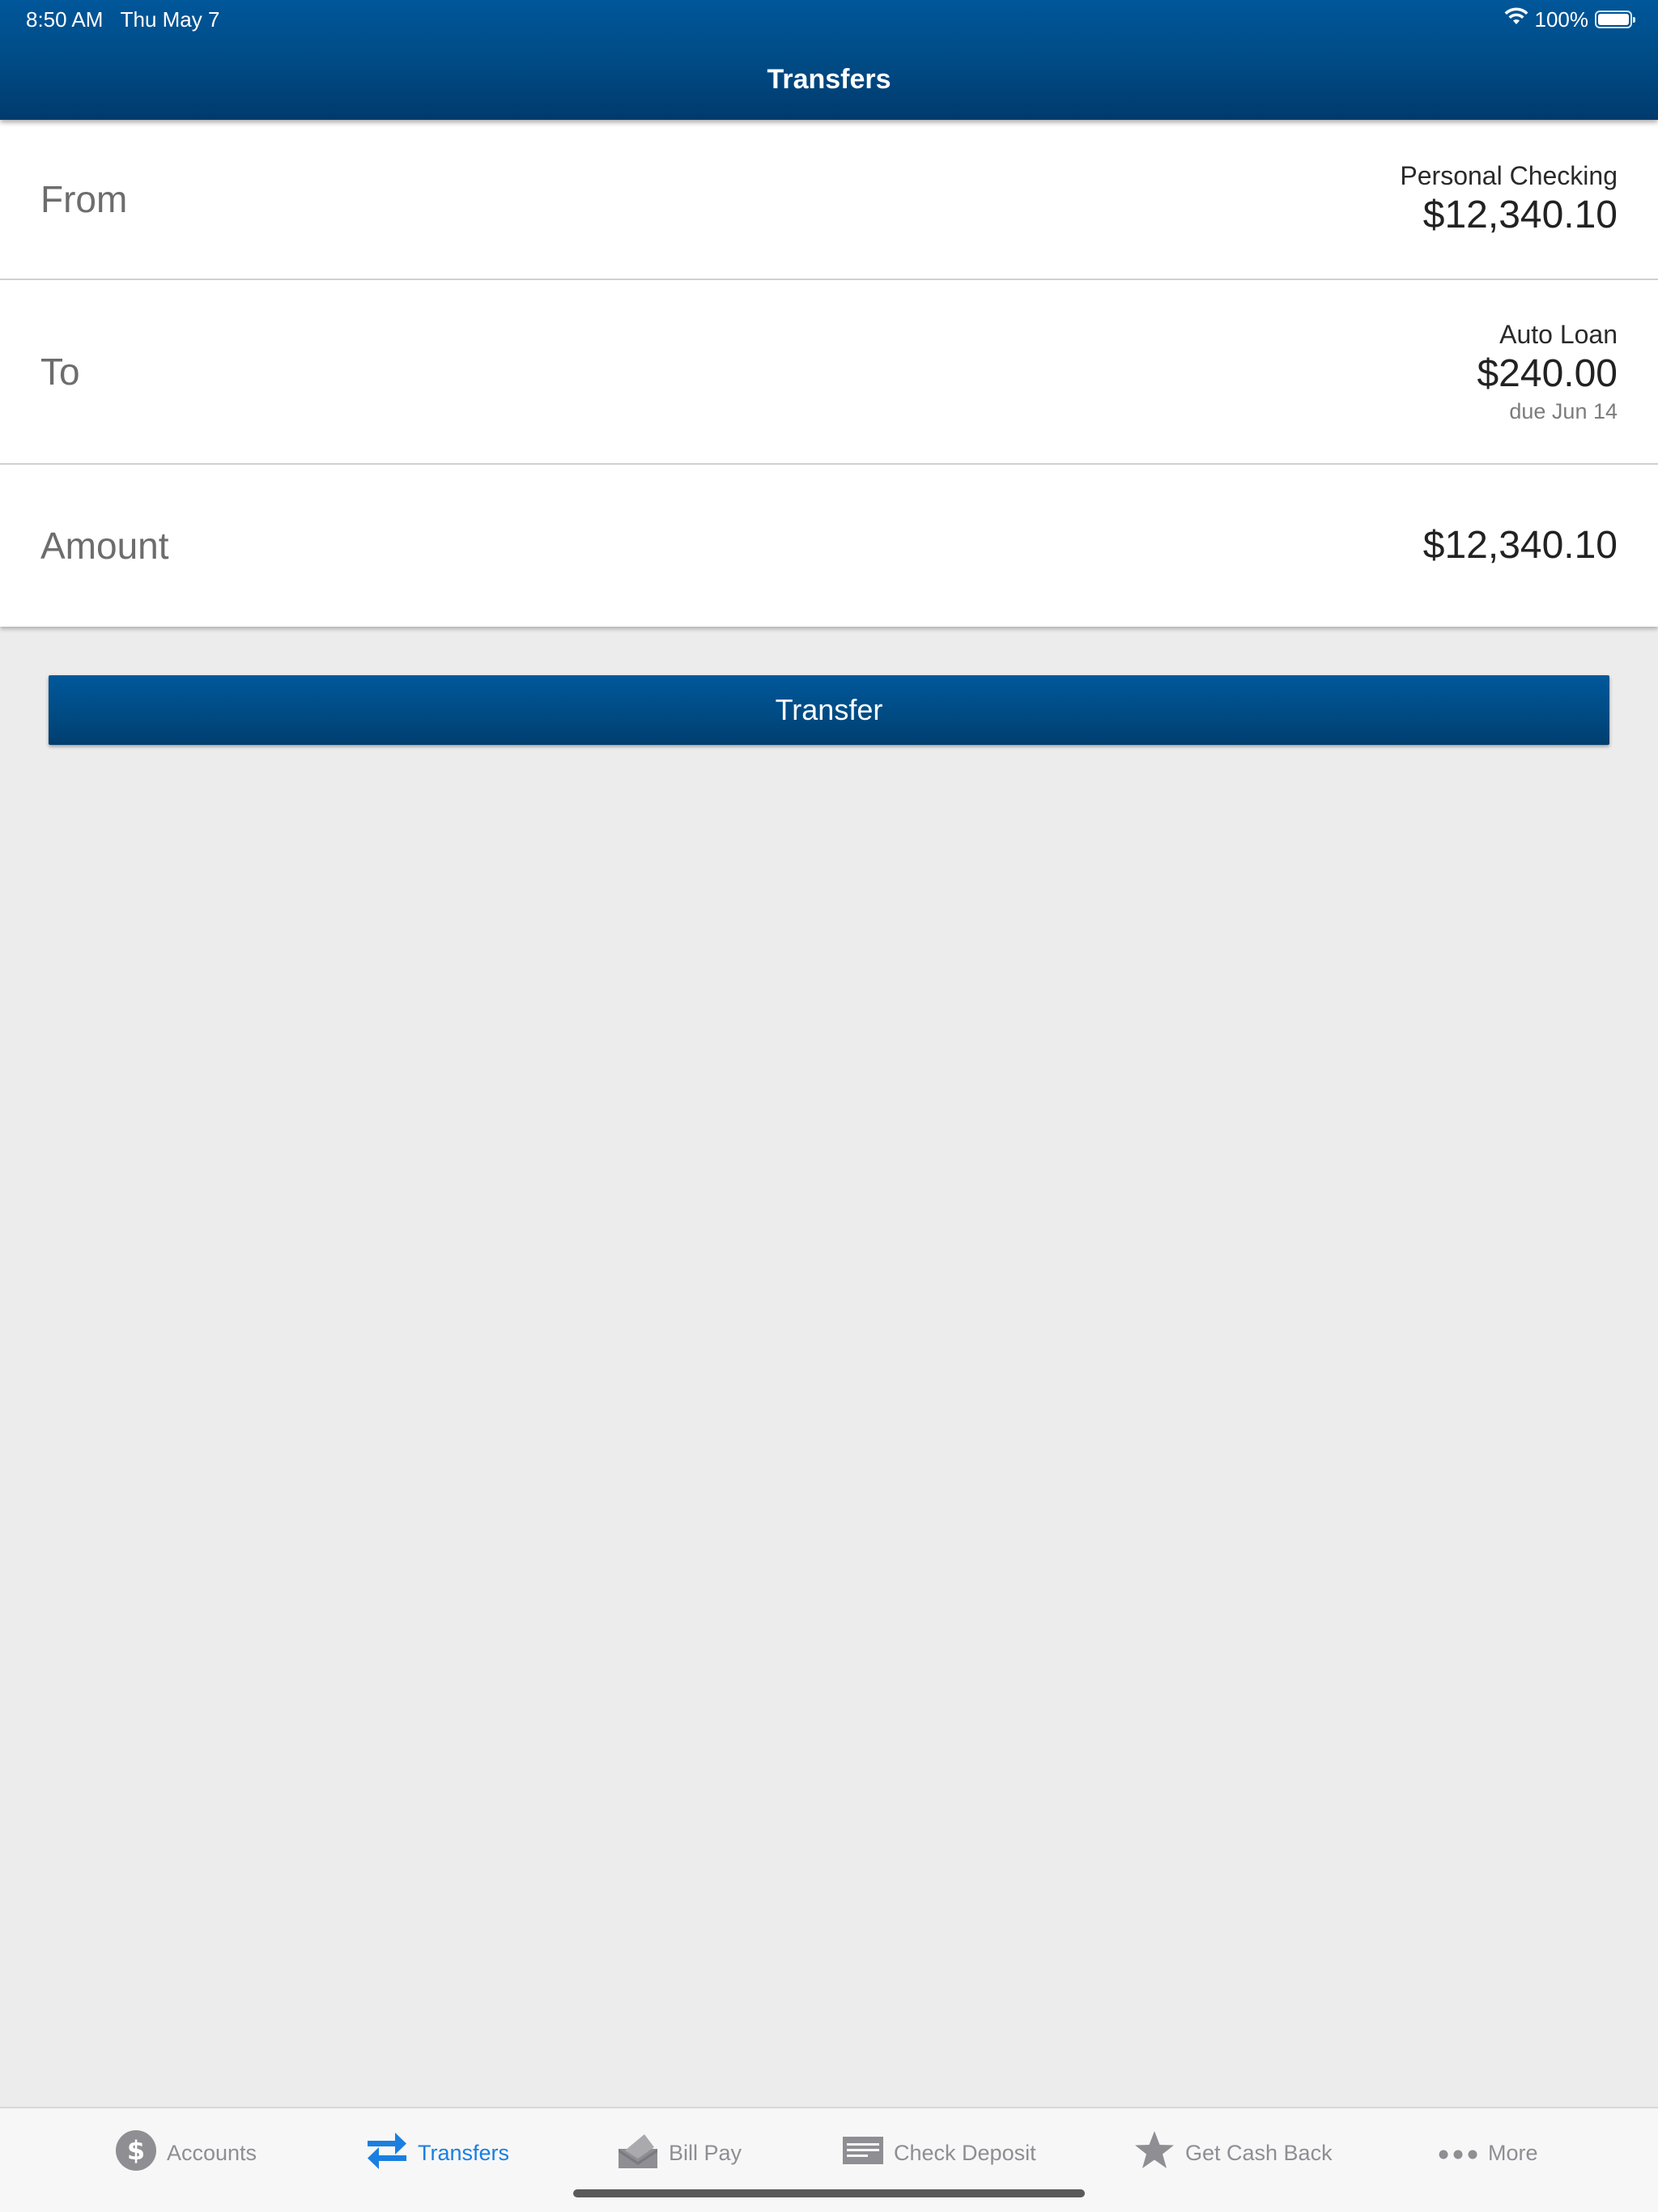  I want to click on tab-transfers: Transfers, so click(437, 2153).